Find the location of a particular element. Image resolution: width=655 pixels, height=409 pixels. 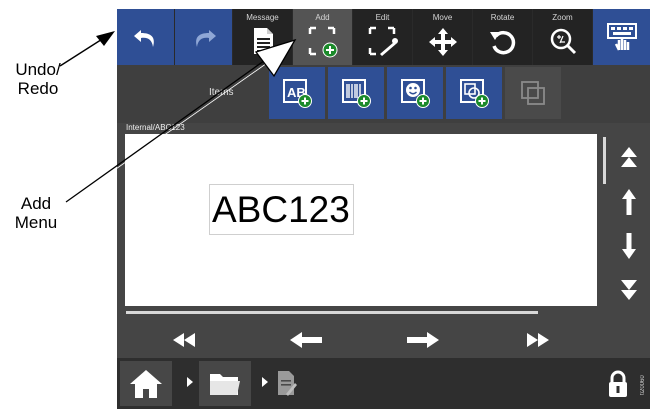

scroll-left-button is located at coordinates (306, 340).